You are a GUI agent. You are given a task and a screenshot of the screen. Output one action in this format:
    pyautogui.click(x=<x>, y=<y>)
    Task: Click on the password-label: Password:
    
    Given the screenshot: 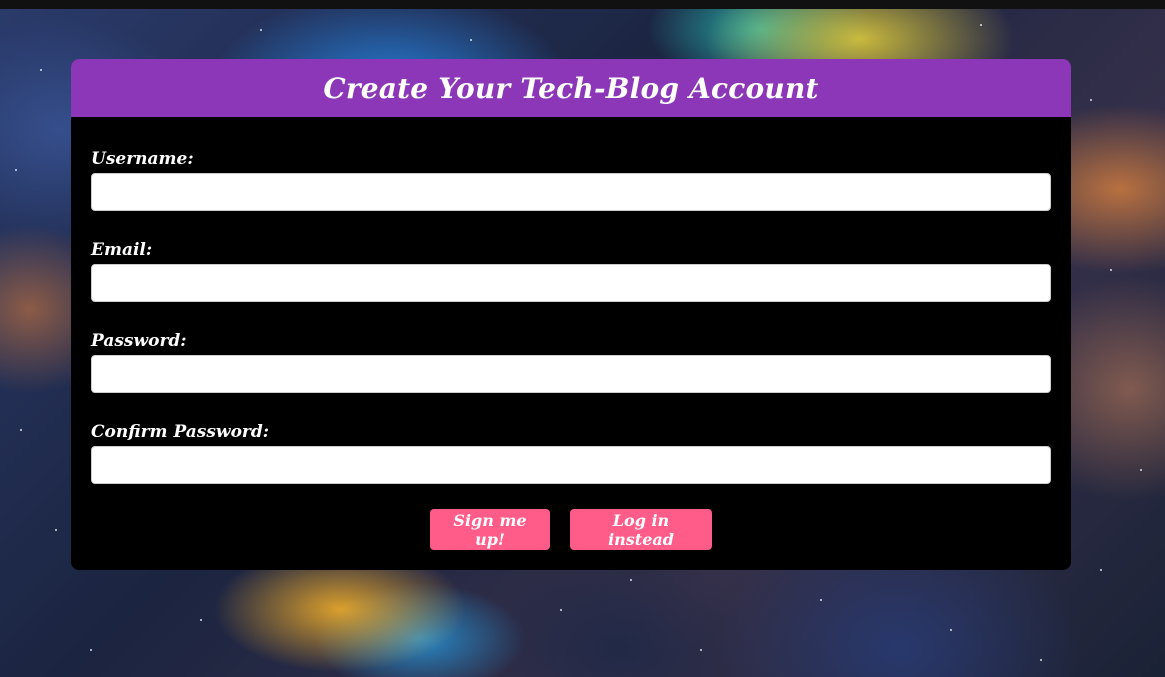 What is the action you would take?
    pyautogui.click(x=139, y=341)
    